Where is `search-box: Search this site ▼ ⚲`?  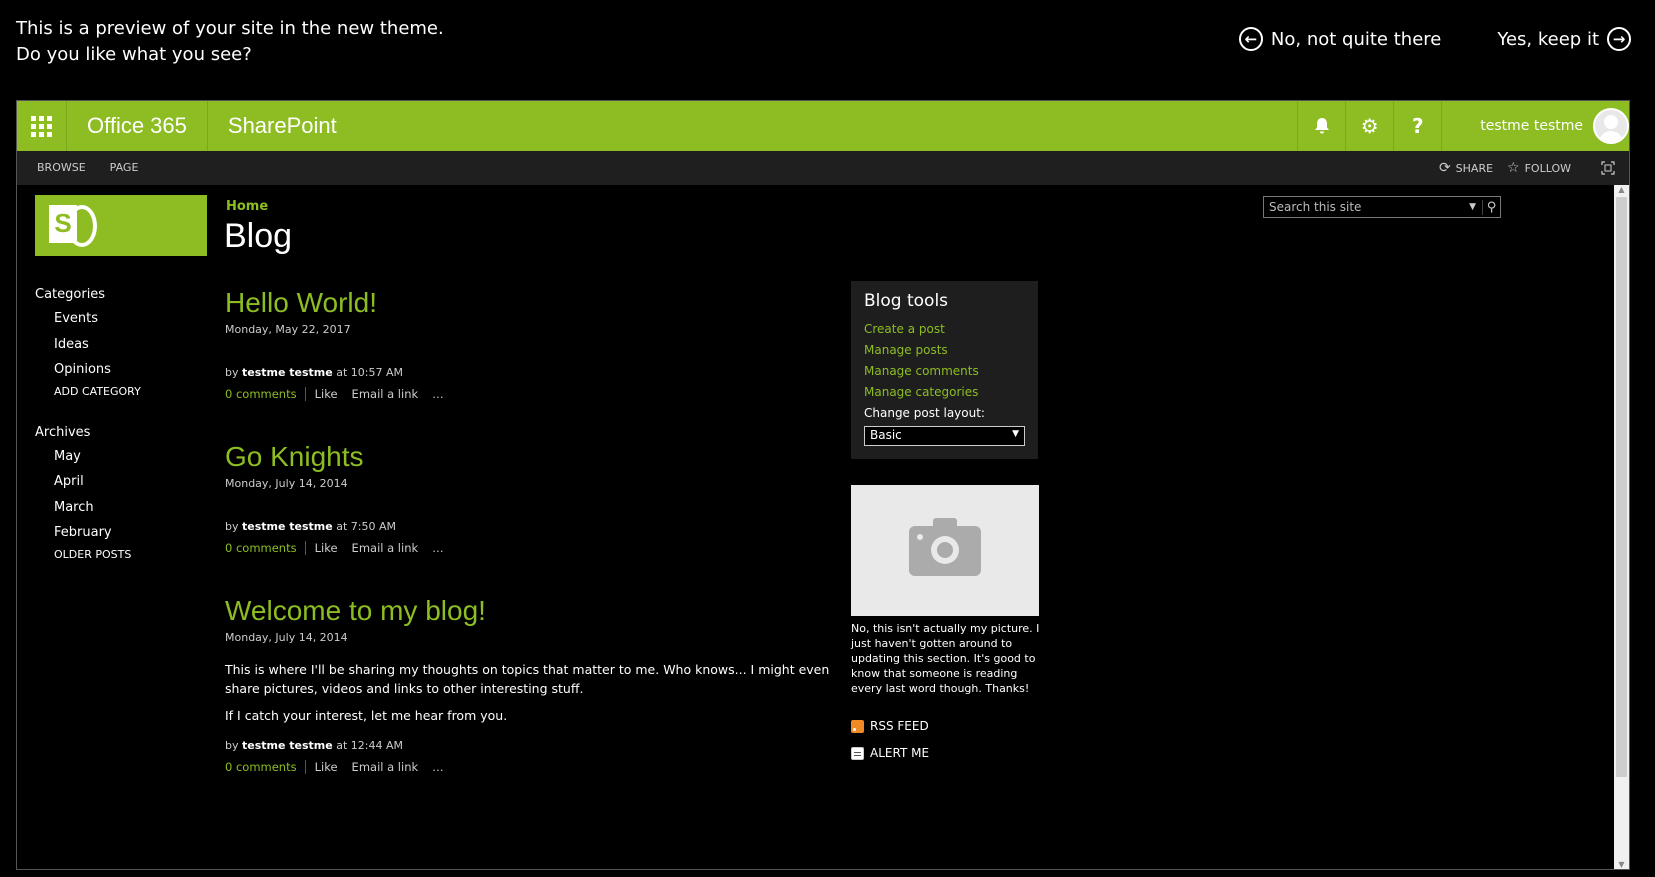
search-box: Search this site ▼ ⚲ is located at coordinates (1382, 207).